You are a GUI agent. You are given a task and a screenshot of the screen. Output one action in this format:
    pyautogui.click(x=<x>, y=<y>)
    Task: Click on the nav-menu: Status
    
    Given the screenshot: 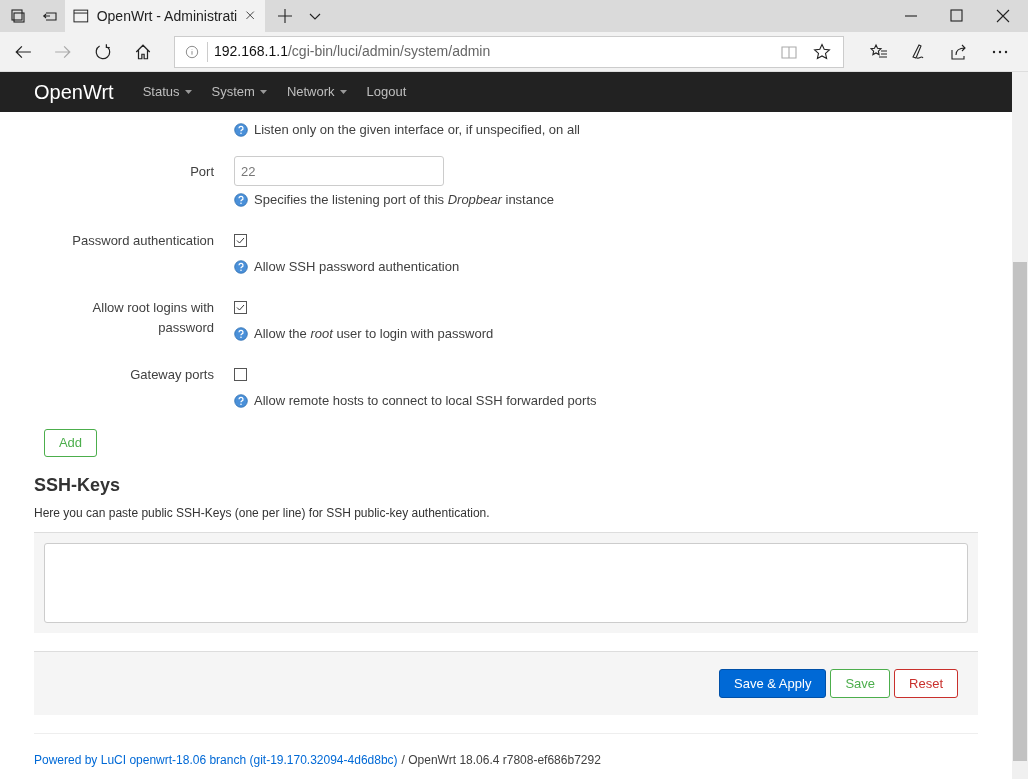 What is the action you would take?
    pyautogui.click(x=167, y=92)
    